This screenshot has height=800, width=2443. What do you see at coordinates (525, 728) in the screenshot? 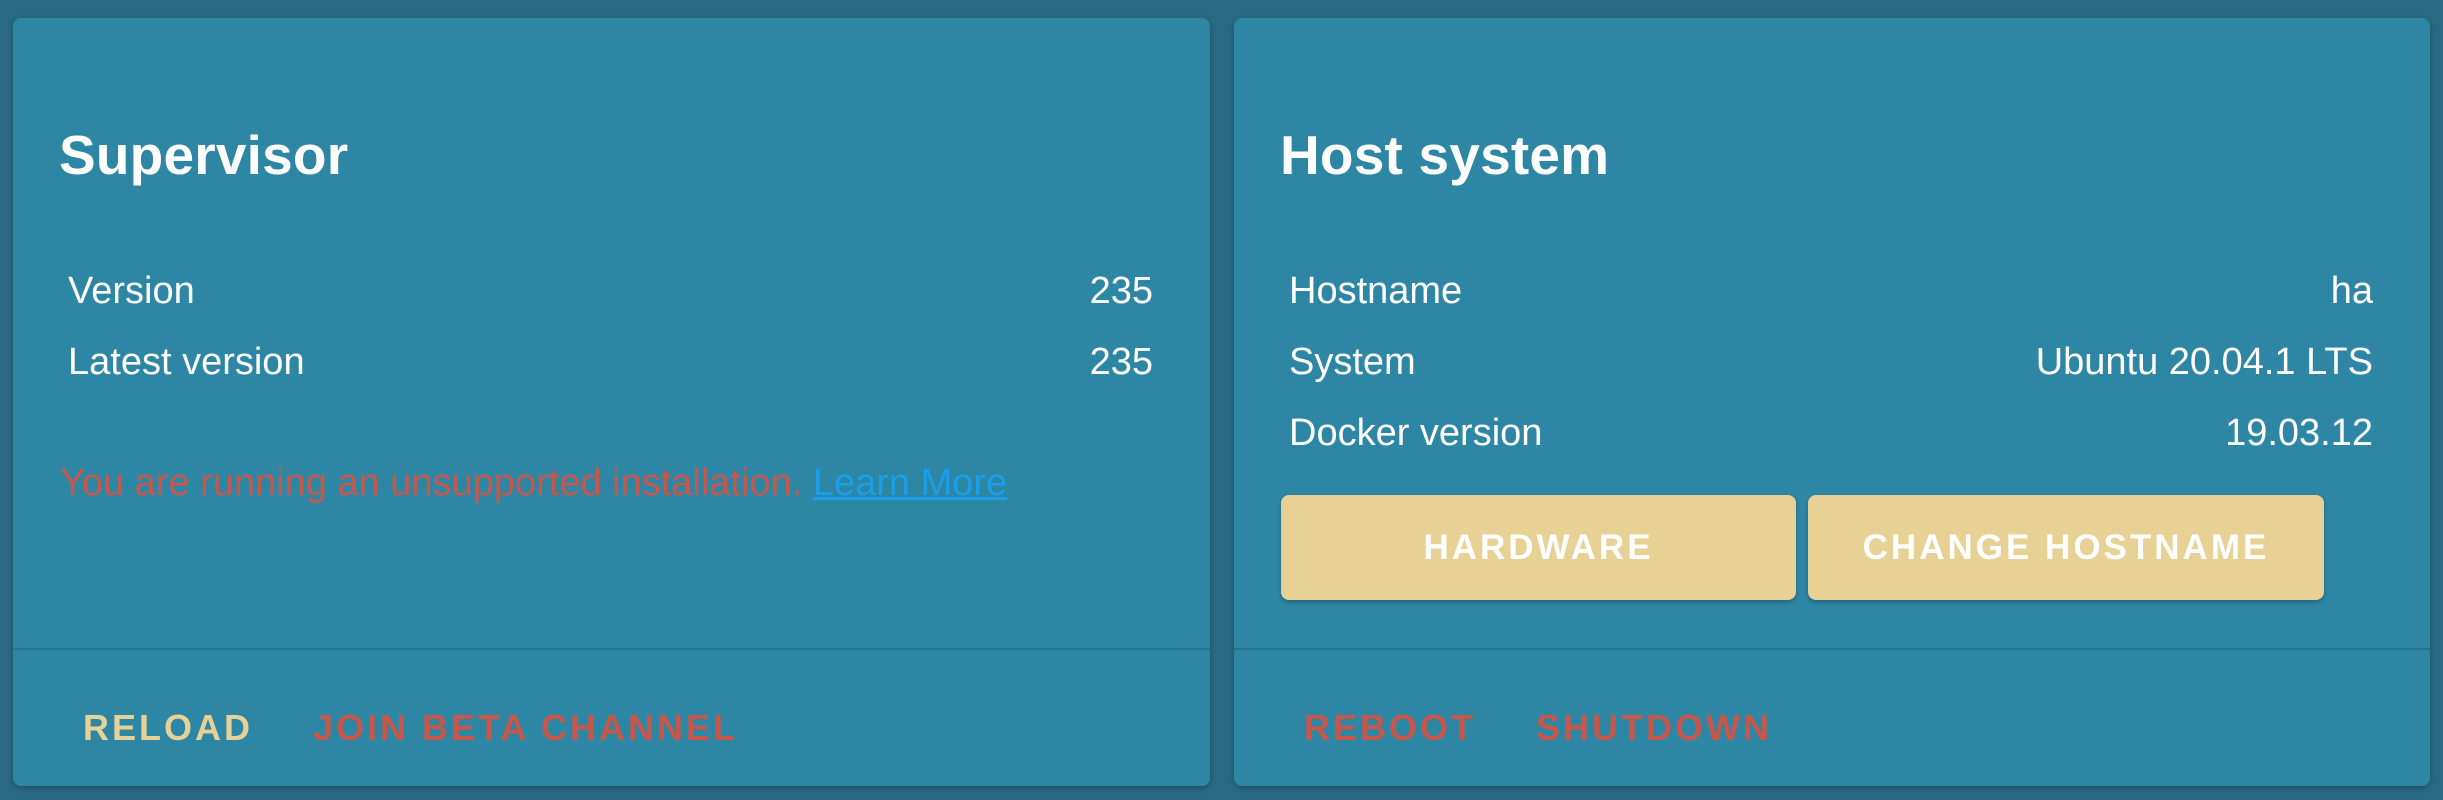
I see `join-beta-channel-button: JOIN BETA CHANNEL` at bounding box center [525, 728].